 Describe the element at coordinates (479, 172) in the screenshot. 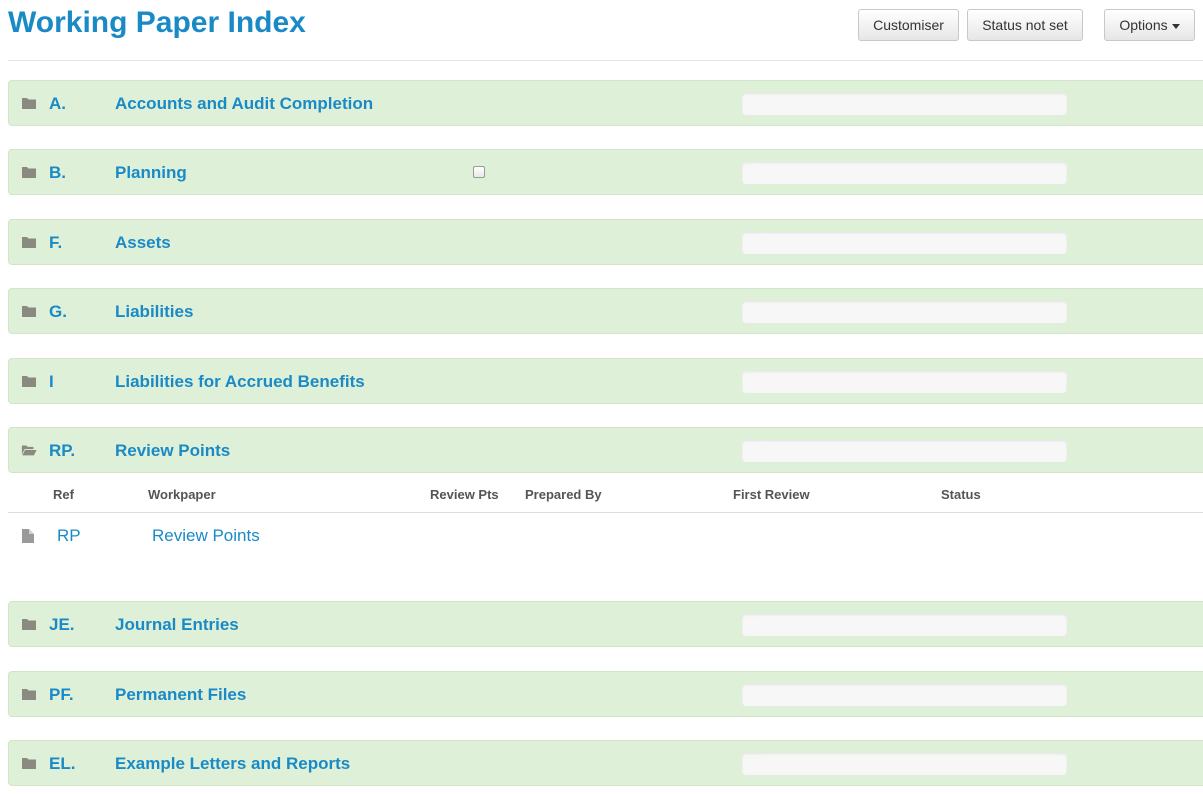

I see `section-checkbox` at that location.